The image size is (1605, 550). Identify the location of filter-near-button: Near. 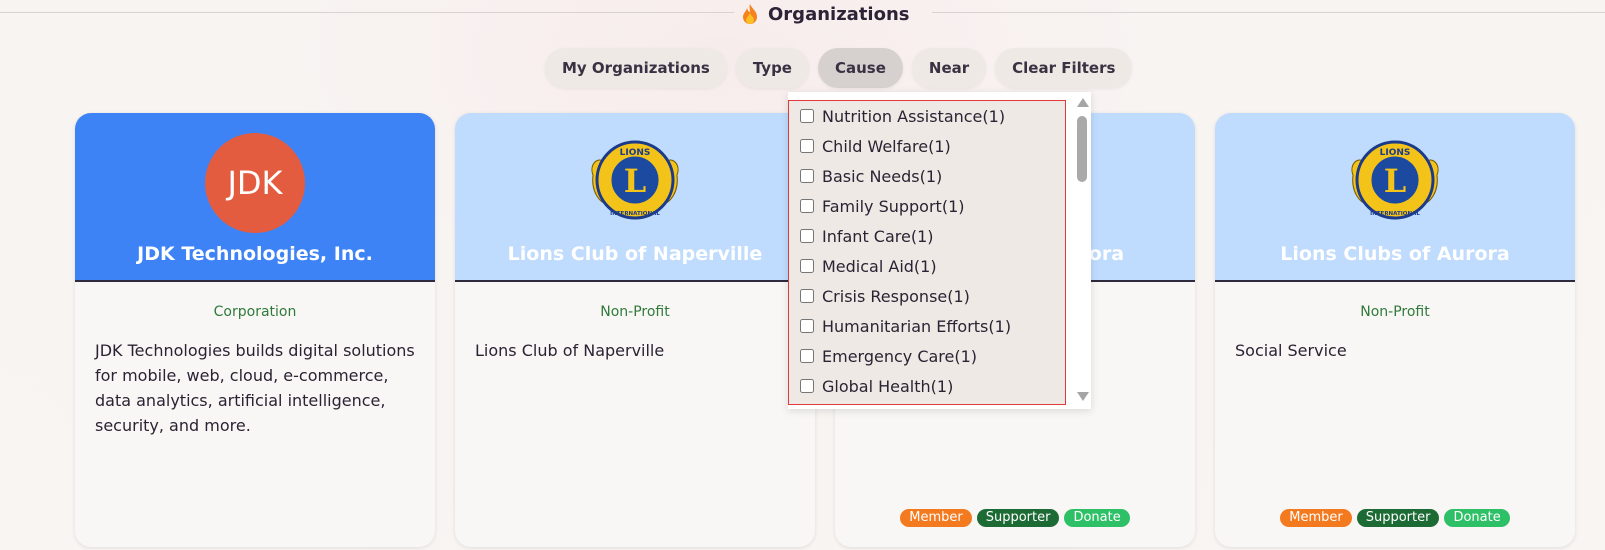
(949, 68).